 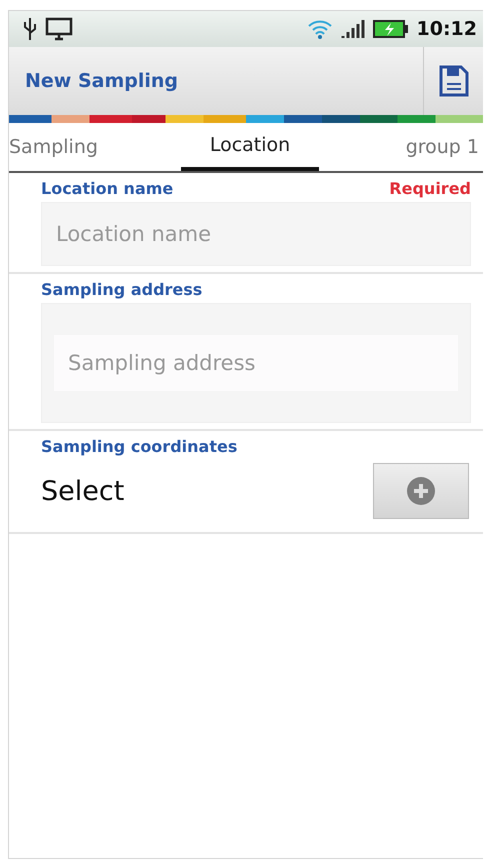 What do you see at coordinates (430, 188) in the screenshot?
I see `required-label: Required` at bounding box center [430, 188].